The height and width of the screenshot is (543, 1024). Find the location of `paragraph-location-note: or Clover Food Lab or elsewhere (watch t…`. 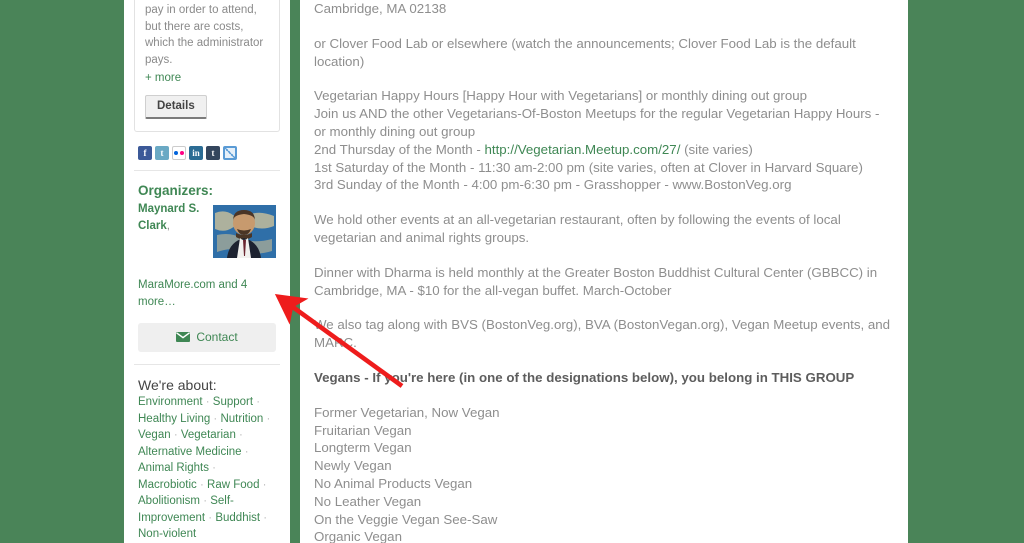

paragraph-location-note: or Clover Food Lab or elsewhere (watch t… is located at coordinates (585, 52).